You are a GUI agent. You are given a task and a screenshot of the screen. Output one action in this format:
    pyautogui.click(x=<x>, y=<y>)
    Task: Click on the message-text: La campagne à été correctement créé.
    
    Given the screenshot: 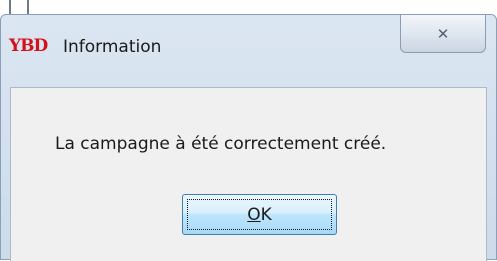 What is the action you would take?
    pyautogui.click(x=221, y=144)
    